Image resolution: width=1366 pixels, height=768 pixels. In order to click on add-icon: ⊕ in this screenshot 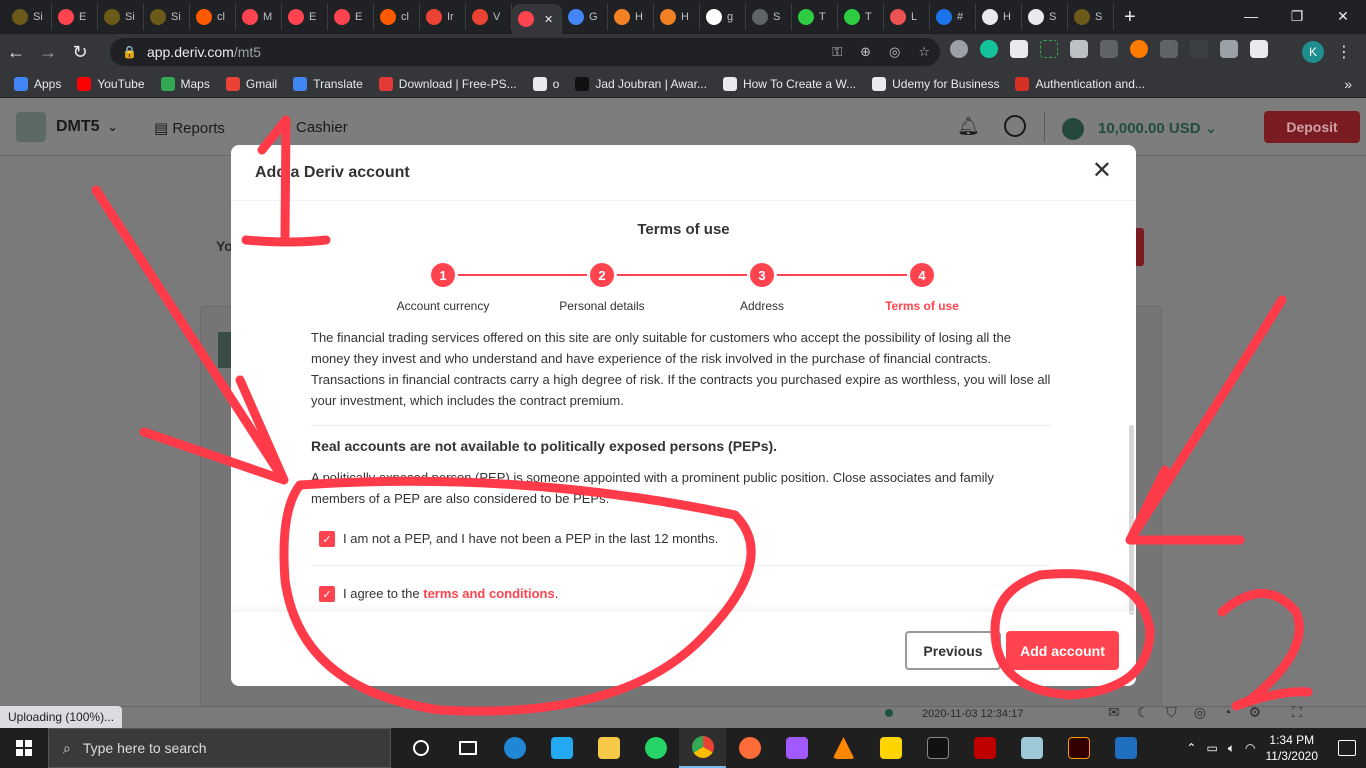, I will do `click(865, 52)`.